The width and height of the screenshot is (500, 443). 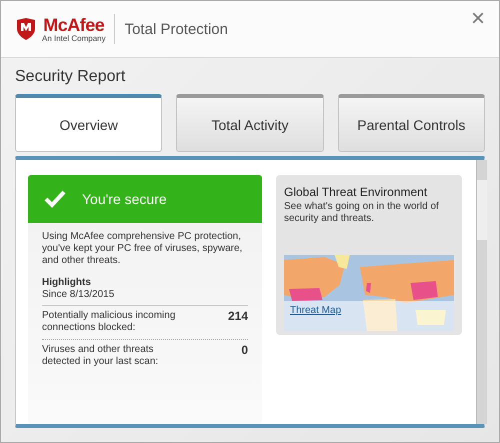 I want to click on tab: Overview, so click(x=88, y=123).